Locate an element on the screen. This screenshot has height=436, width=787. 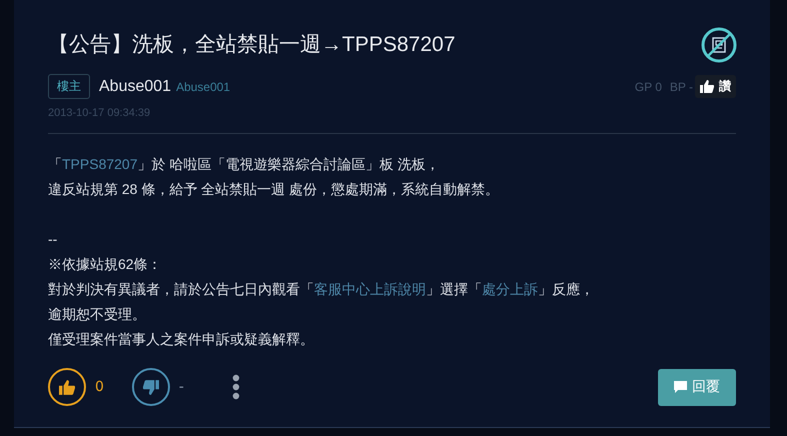
body-text: ※依據站規62條： is located at coordinates (105, 264).